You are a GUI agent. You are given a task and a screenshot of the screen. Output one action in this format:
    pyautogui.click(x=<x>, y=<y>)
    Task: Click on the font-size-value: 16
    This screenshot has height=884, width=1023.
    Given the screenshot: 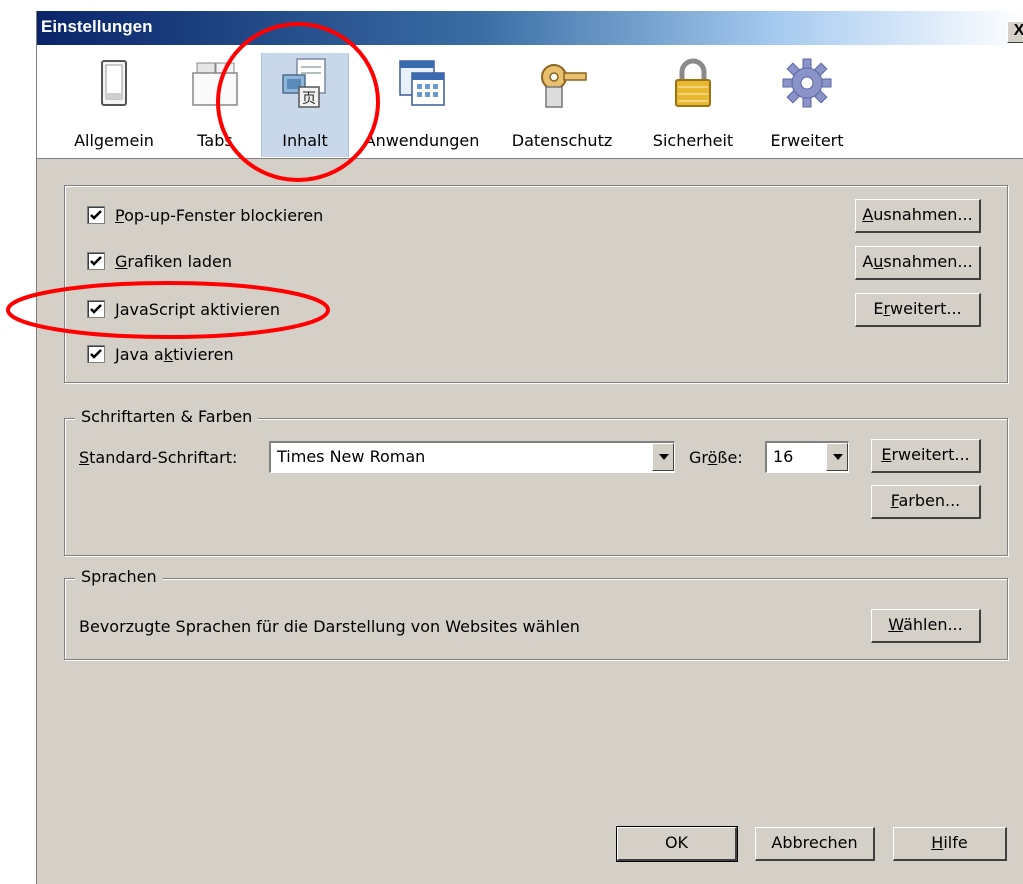 What is the action you would take?
    pyautogui.click(x=783, y=456)
    